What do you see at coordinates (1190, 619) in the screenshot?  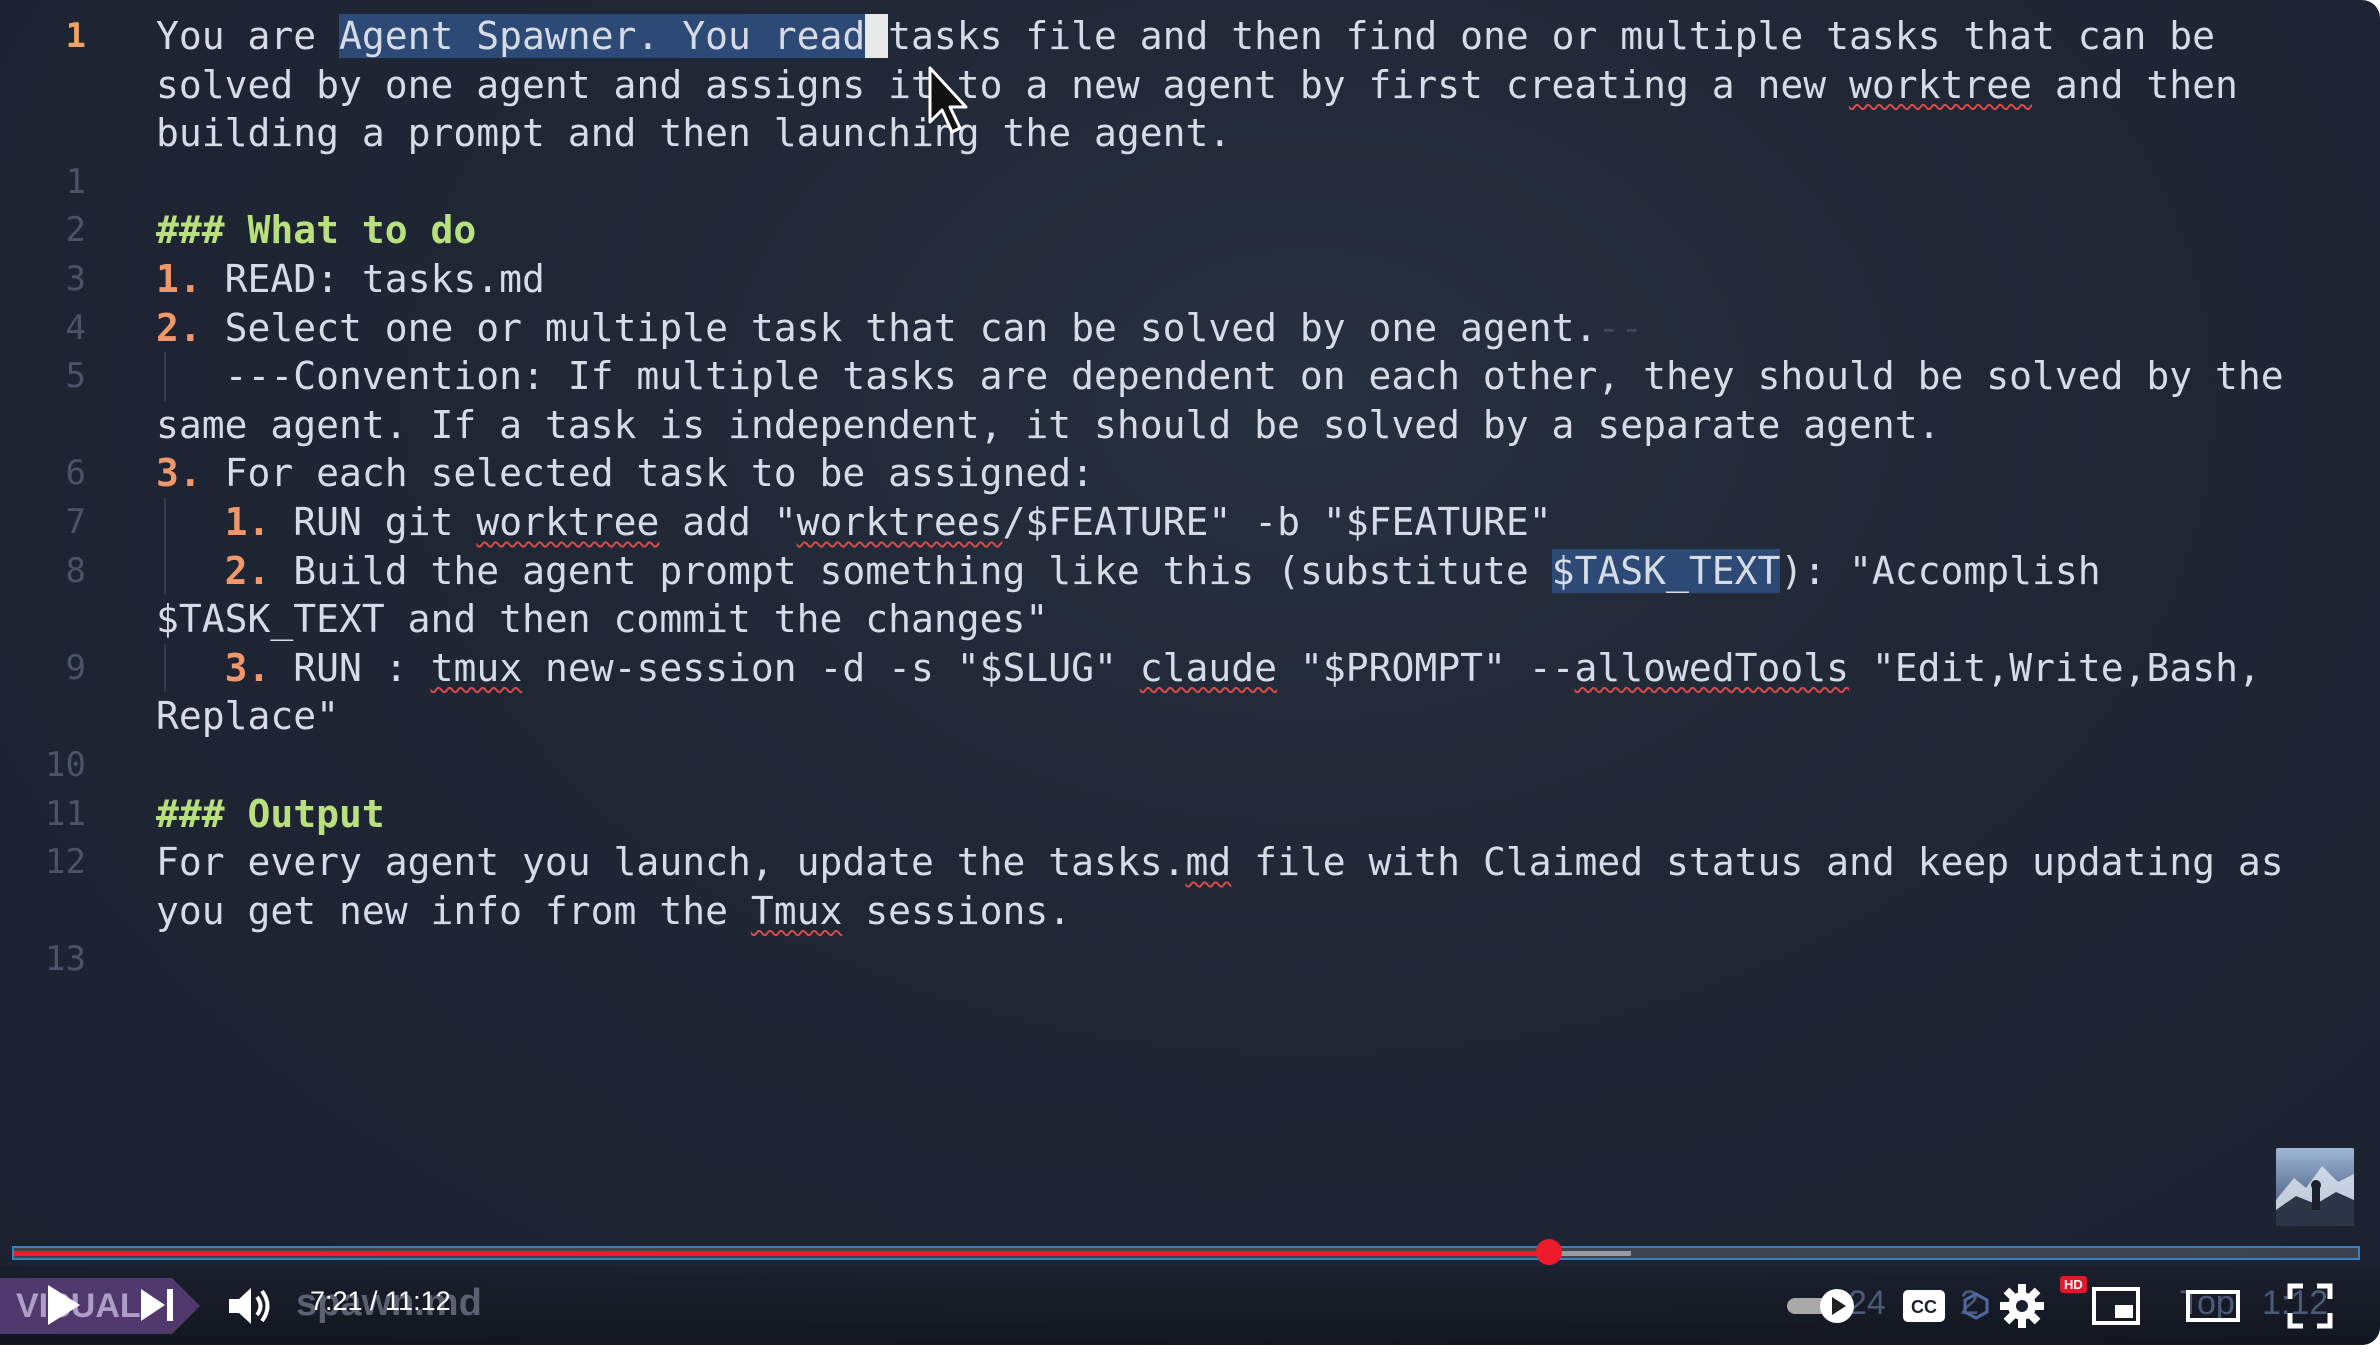 I see `editor-line: $TASK_TEXT and then commit the changes"` at bounding box center [1190, 619].